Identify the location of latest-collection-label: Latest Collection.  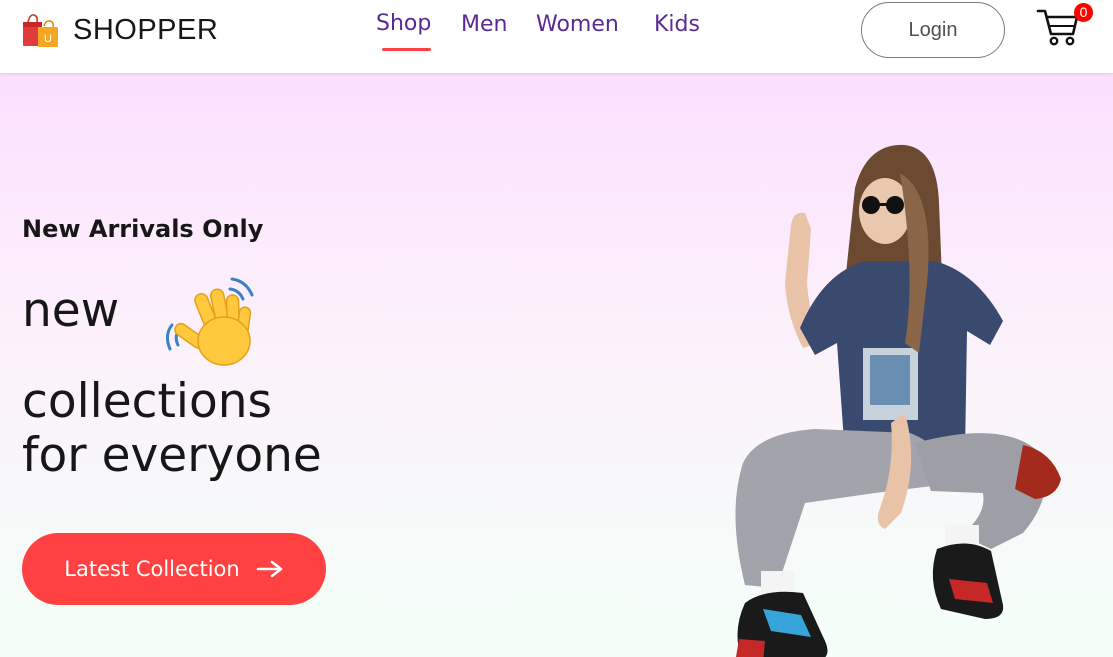
(152, 569).